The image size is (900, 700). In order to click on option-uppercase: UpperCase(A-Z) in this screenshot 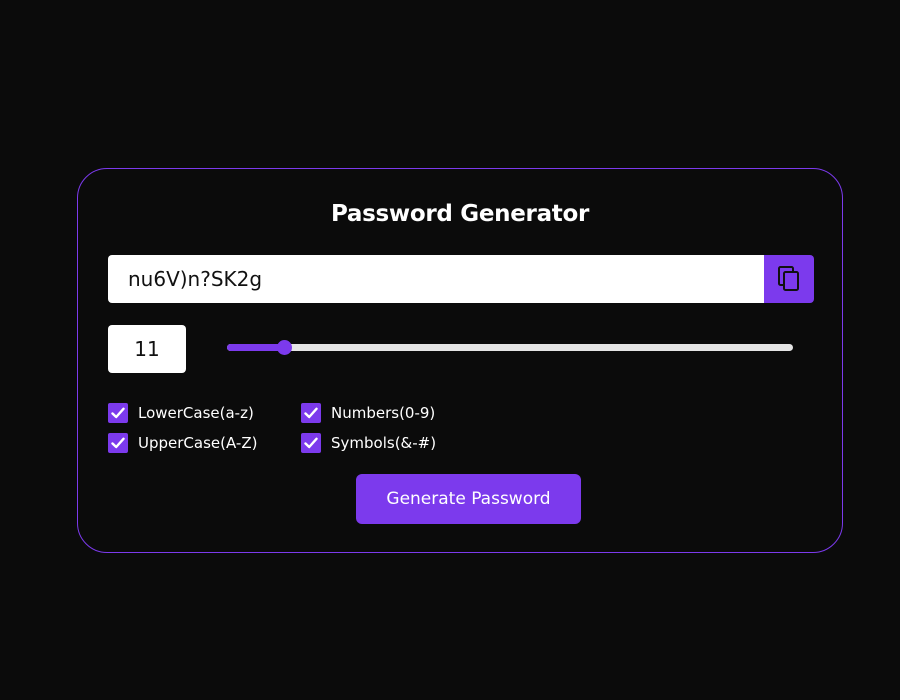, I will do `click(182, 443)`.